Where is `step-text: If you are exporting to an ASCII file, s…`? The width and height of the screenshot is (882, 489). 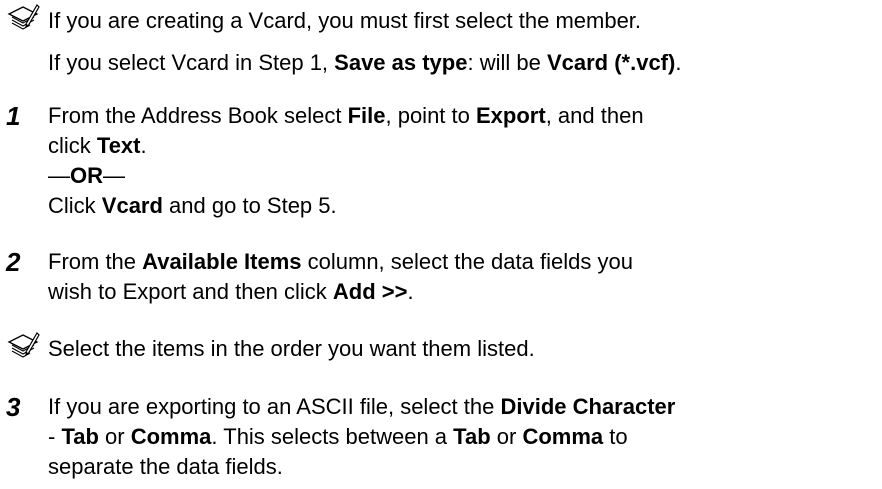
step-text: If you are exporting to an ASCII file, s… is located at coordinates (362, 436).